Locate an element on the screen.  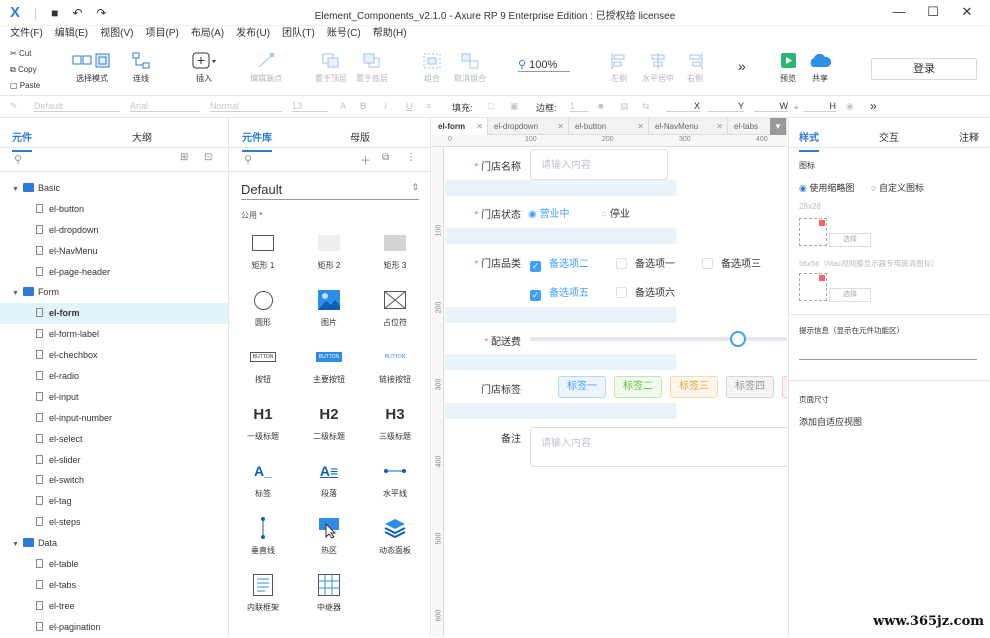
widget-image: 图片 is located at coordinates (329, 306).